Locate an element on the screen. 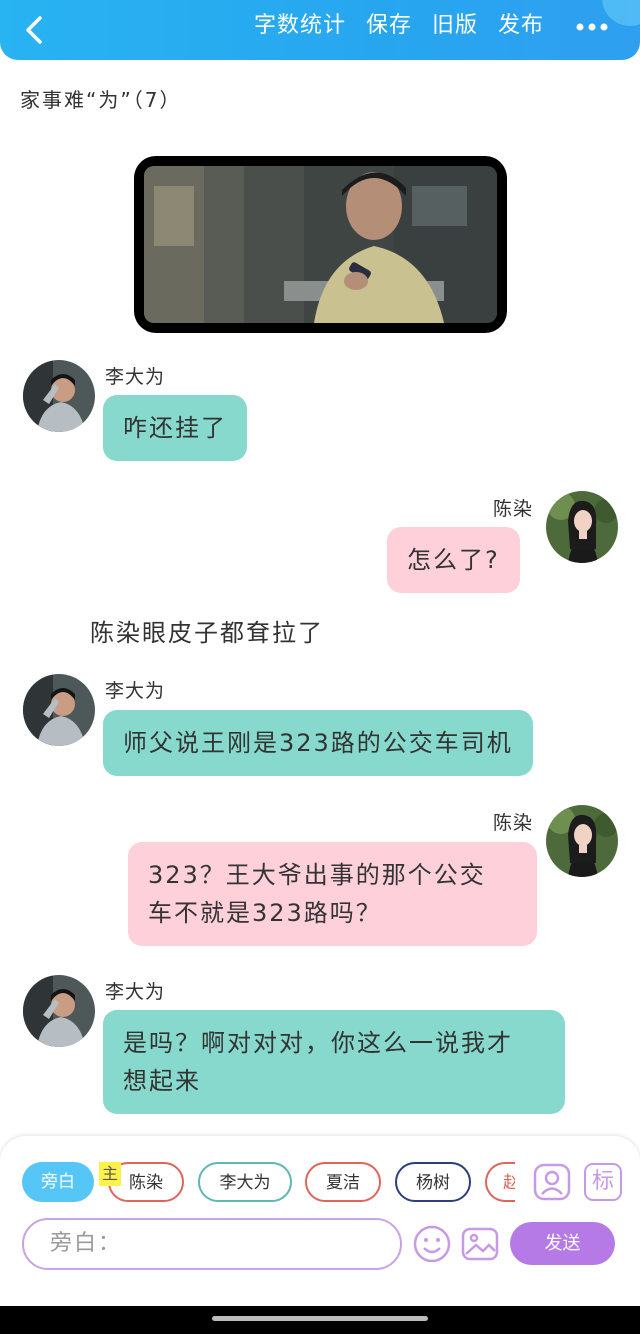  more-icon is located at coordinates (592, 27).